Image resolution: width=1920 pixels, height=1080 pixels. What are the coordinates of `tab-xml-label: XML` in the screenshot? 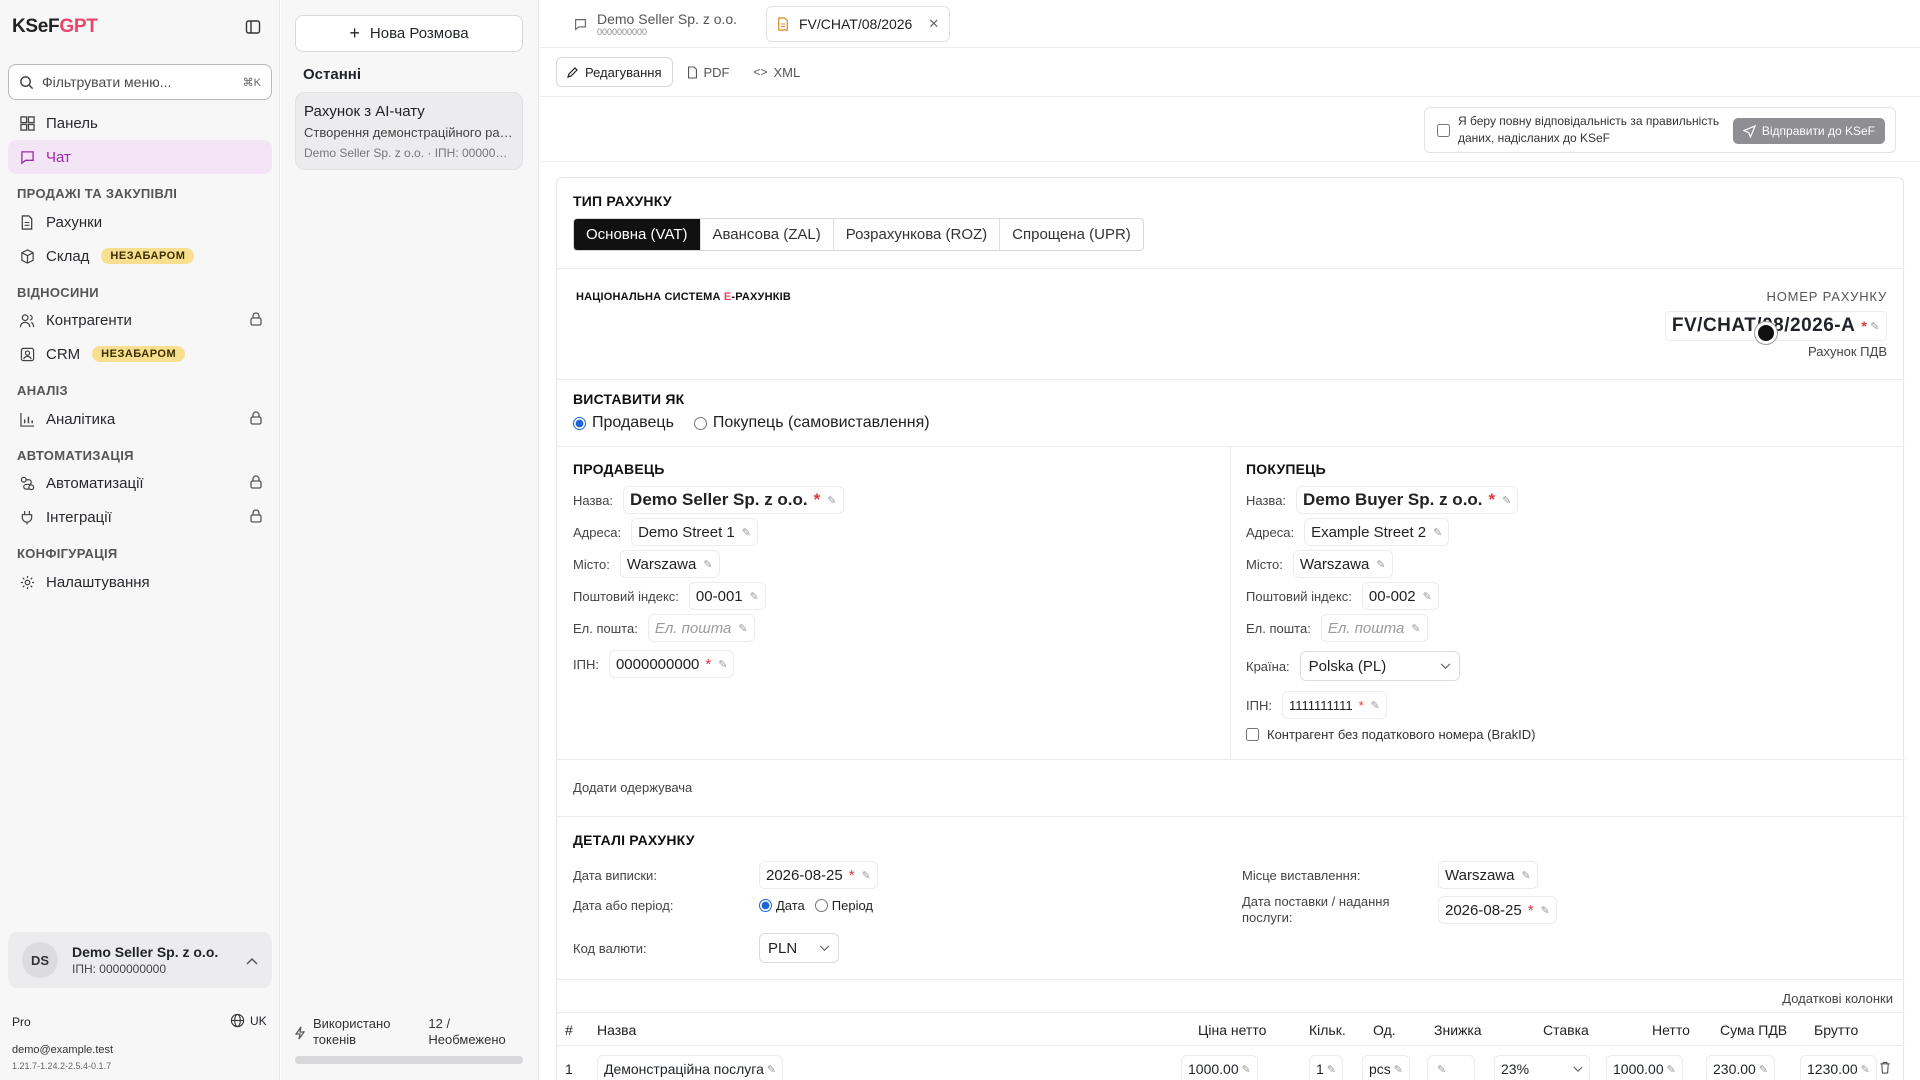 It's located at (787, 72).